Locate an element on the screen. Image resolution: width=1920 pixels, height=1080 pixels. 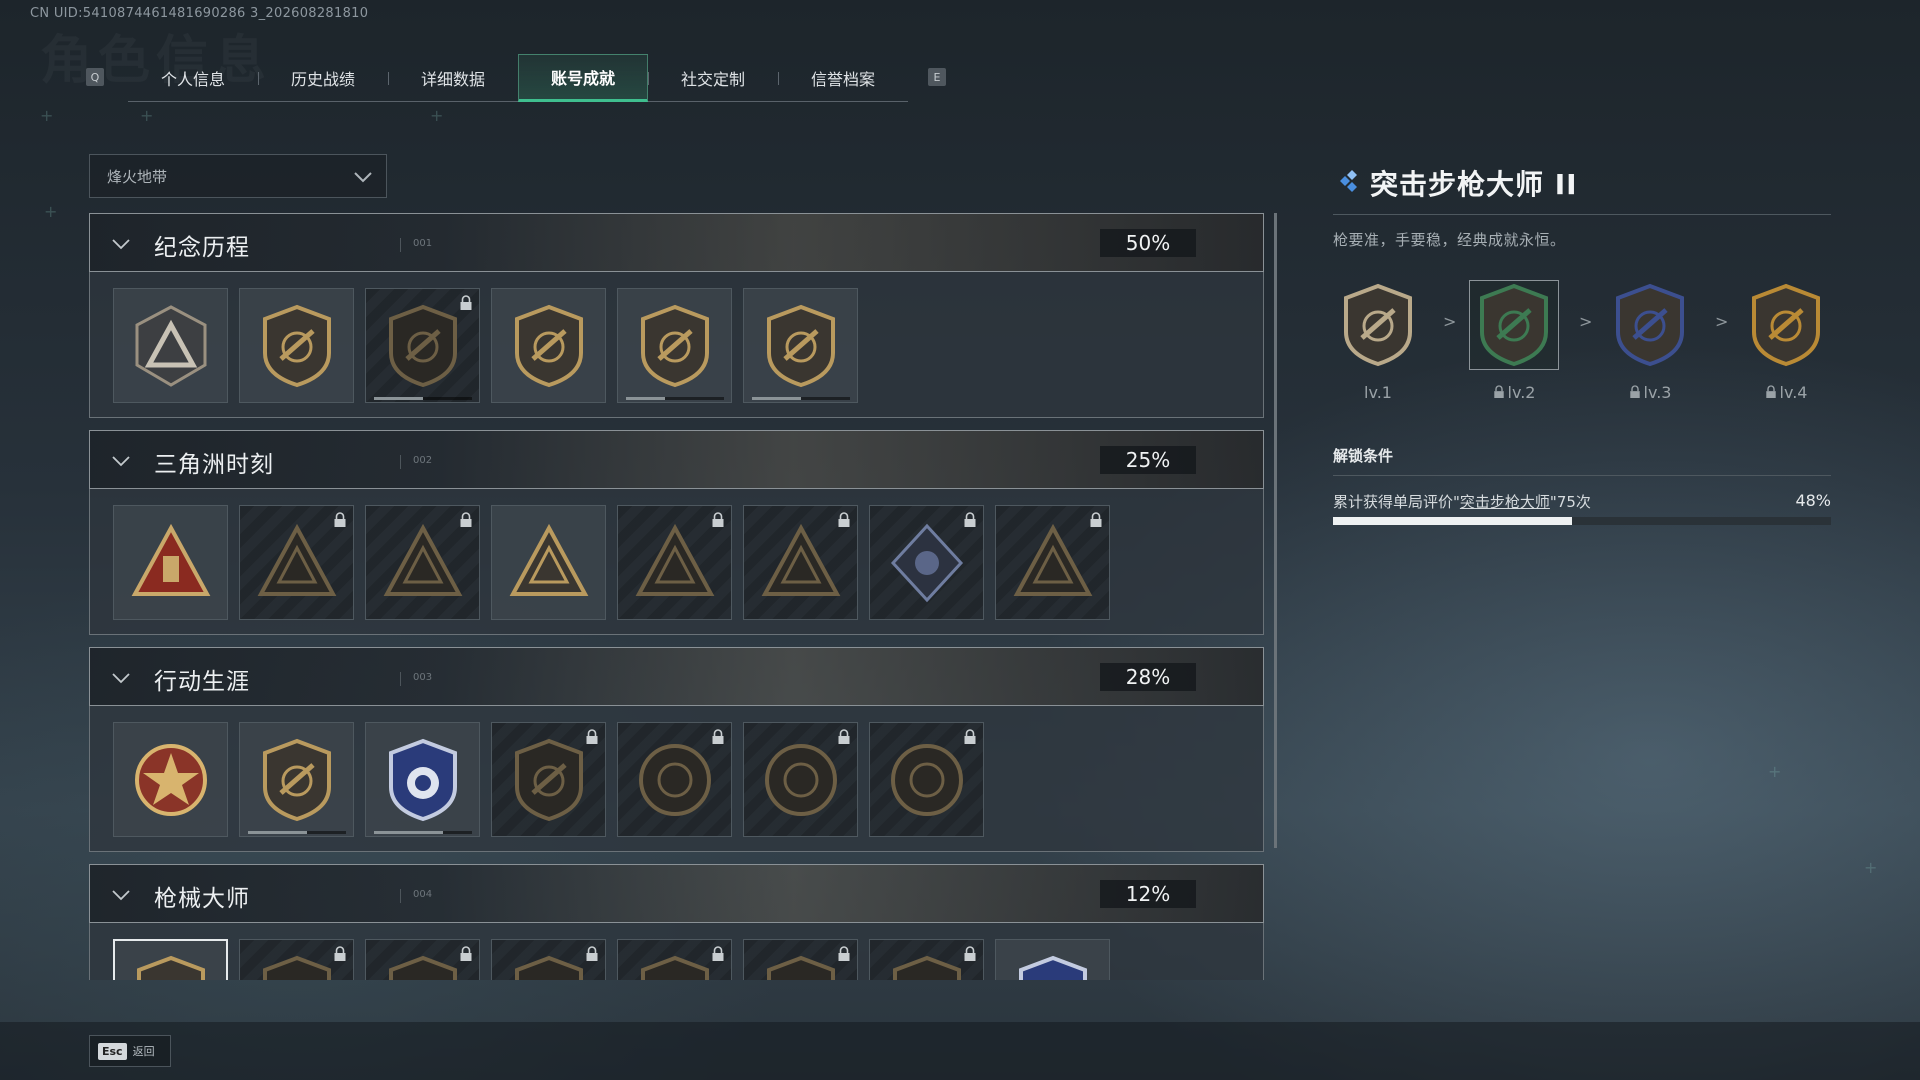
helicopter-badge-icon is located at coordinates (296, 345).